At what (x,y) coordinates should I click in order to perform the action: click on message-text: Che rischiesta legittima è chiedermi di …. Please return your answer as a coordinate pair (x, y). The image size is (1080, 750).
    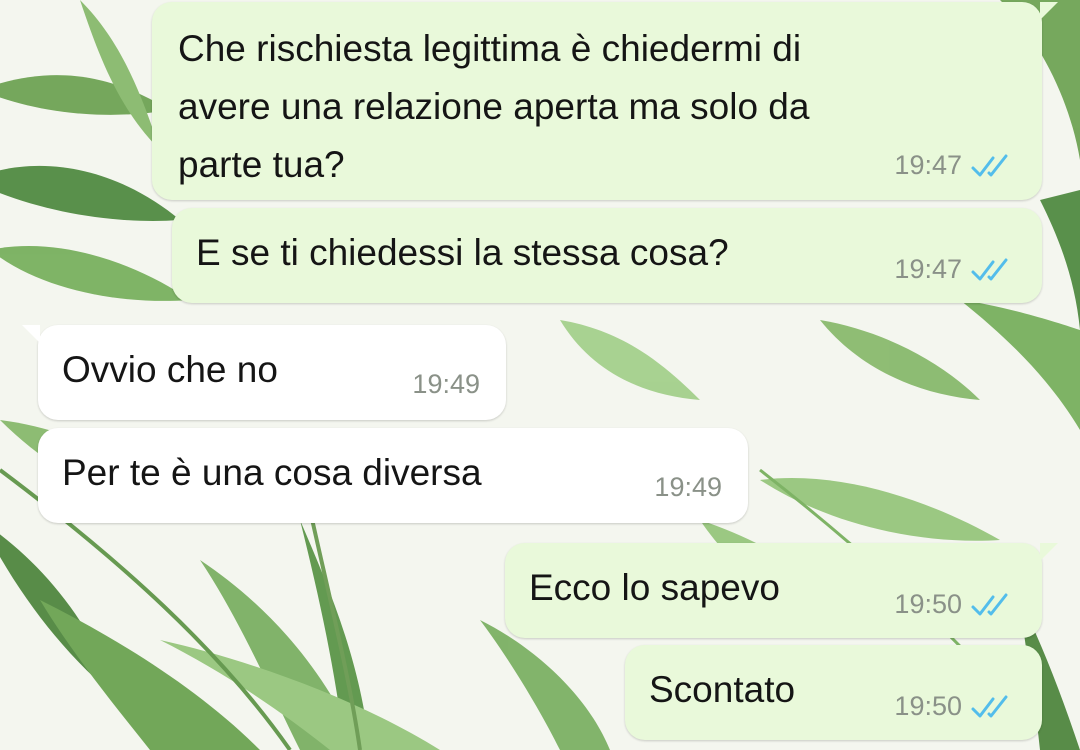
    Looking at the image, I should click on (493, 107).